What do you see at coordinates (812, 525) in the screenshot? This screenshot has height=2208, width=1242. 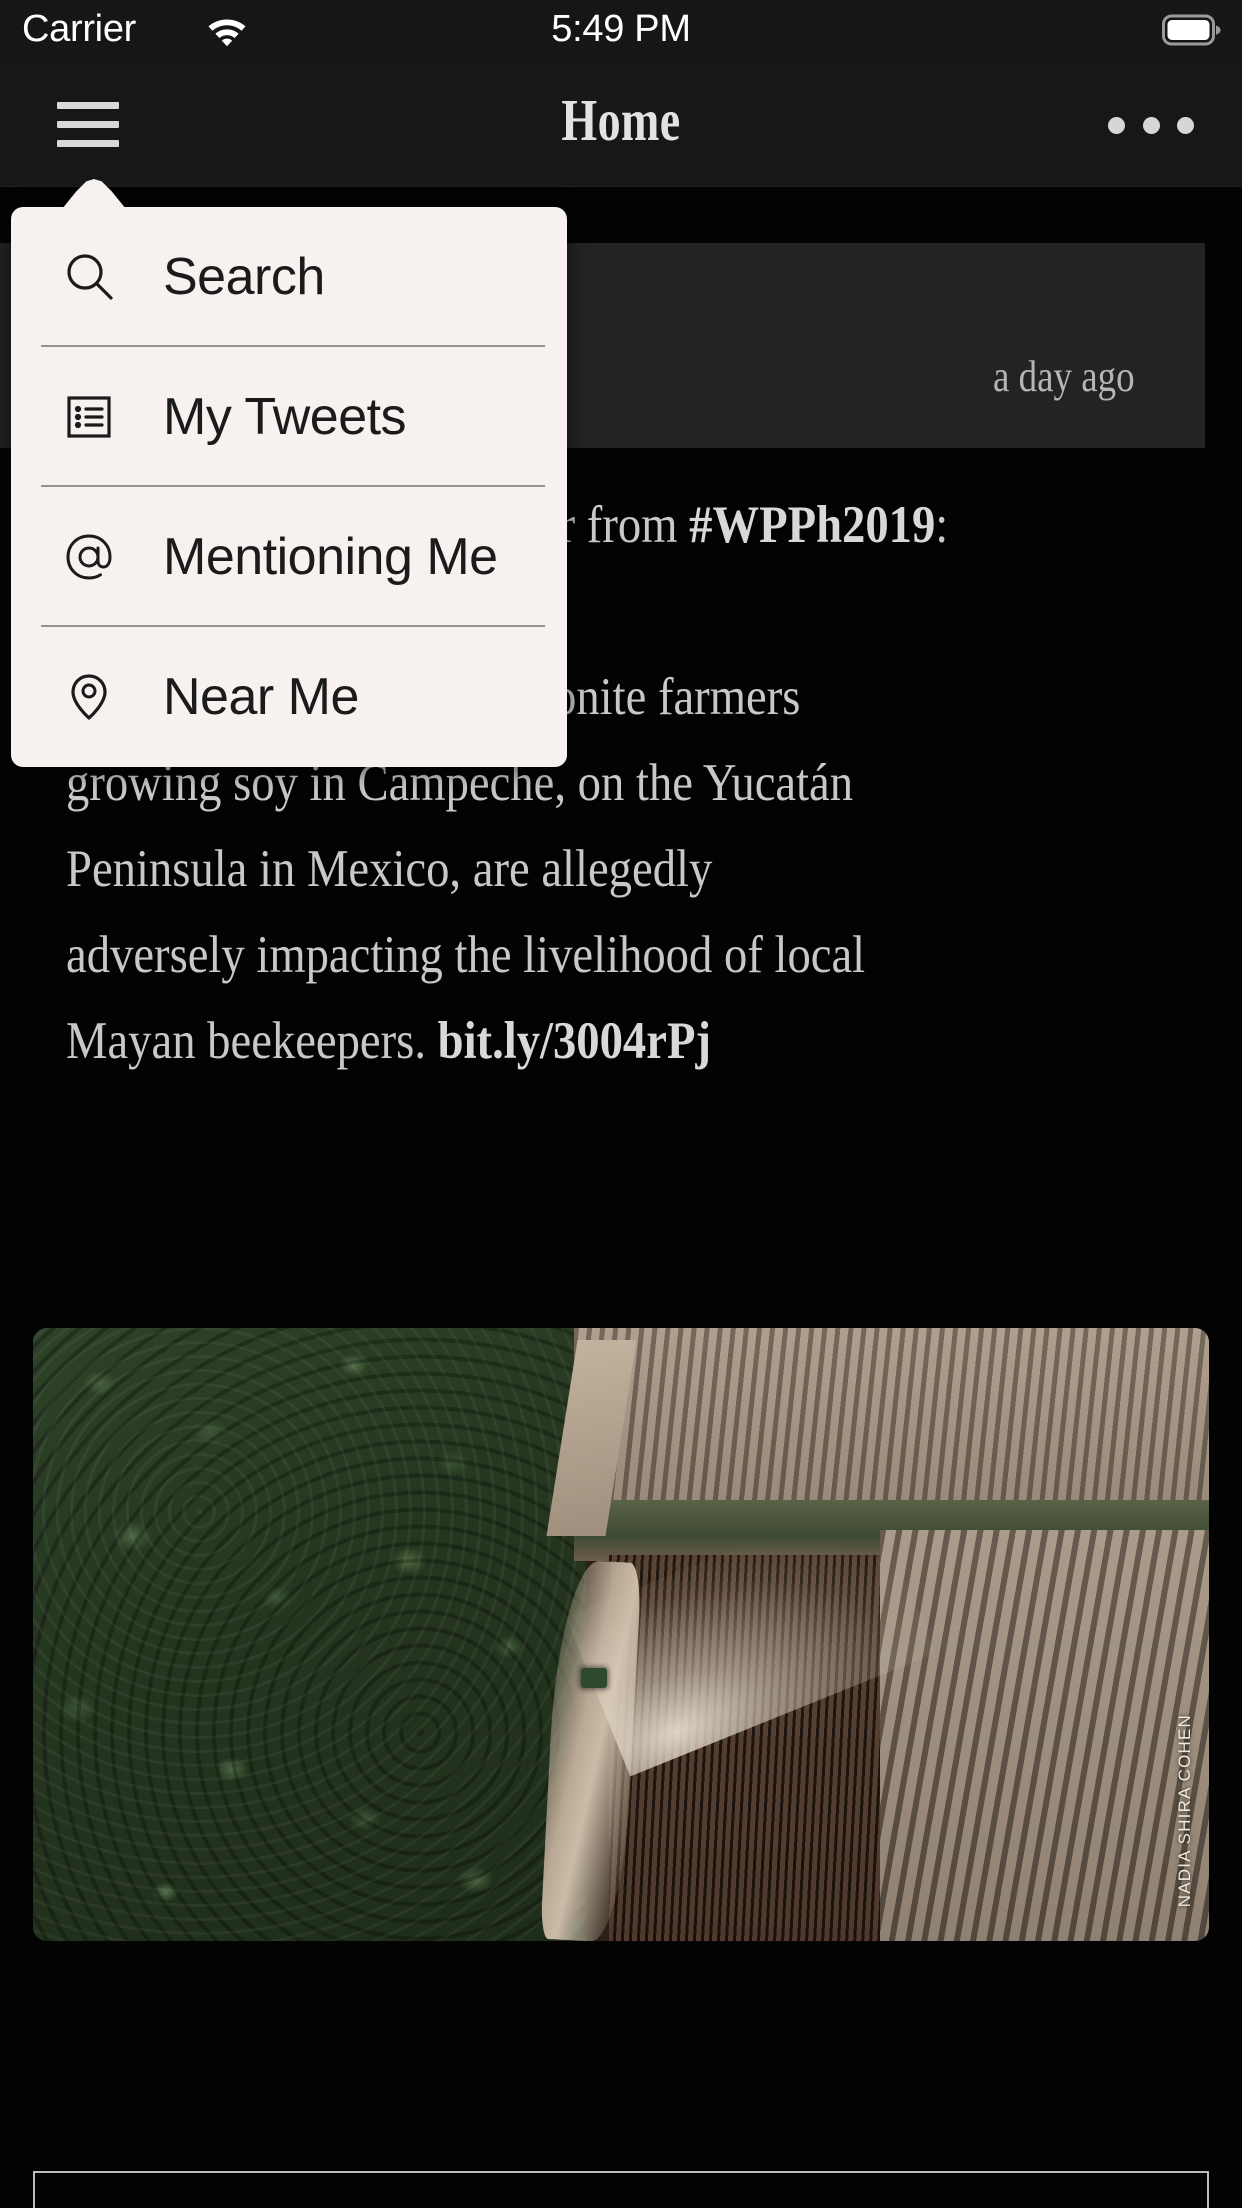 I see `tweet-hashtag: #WPPh2019` at bounding box center [812, 525].